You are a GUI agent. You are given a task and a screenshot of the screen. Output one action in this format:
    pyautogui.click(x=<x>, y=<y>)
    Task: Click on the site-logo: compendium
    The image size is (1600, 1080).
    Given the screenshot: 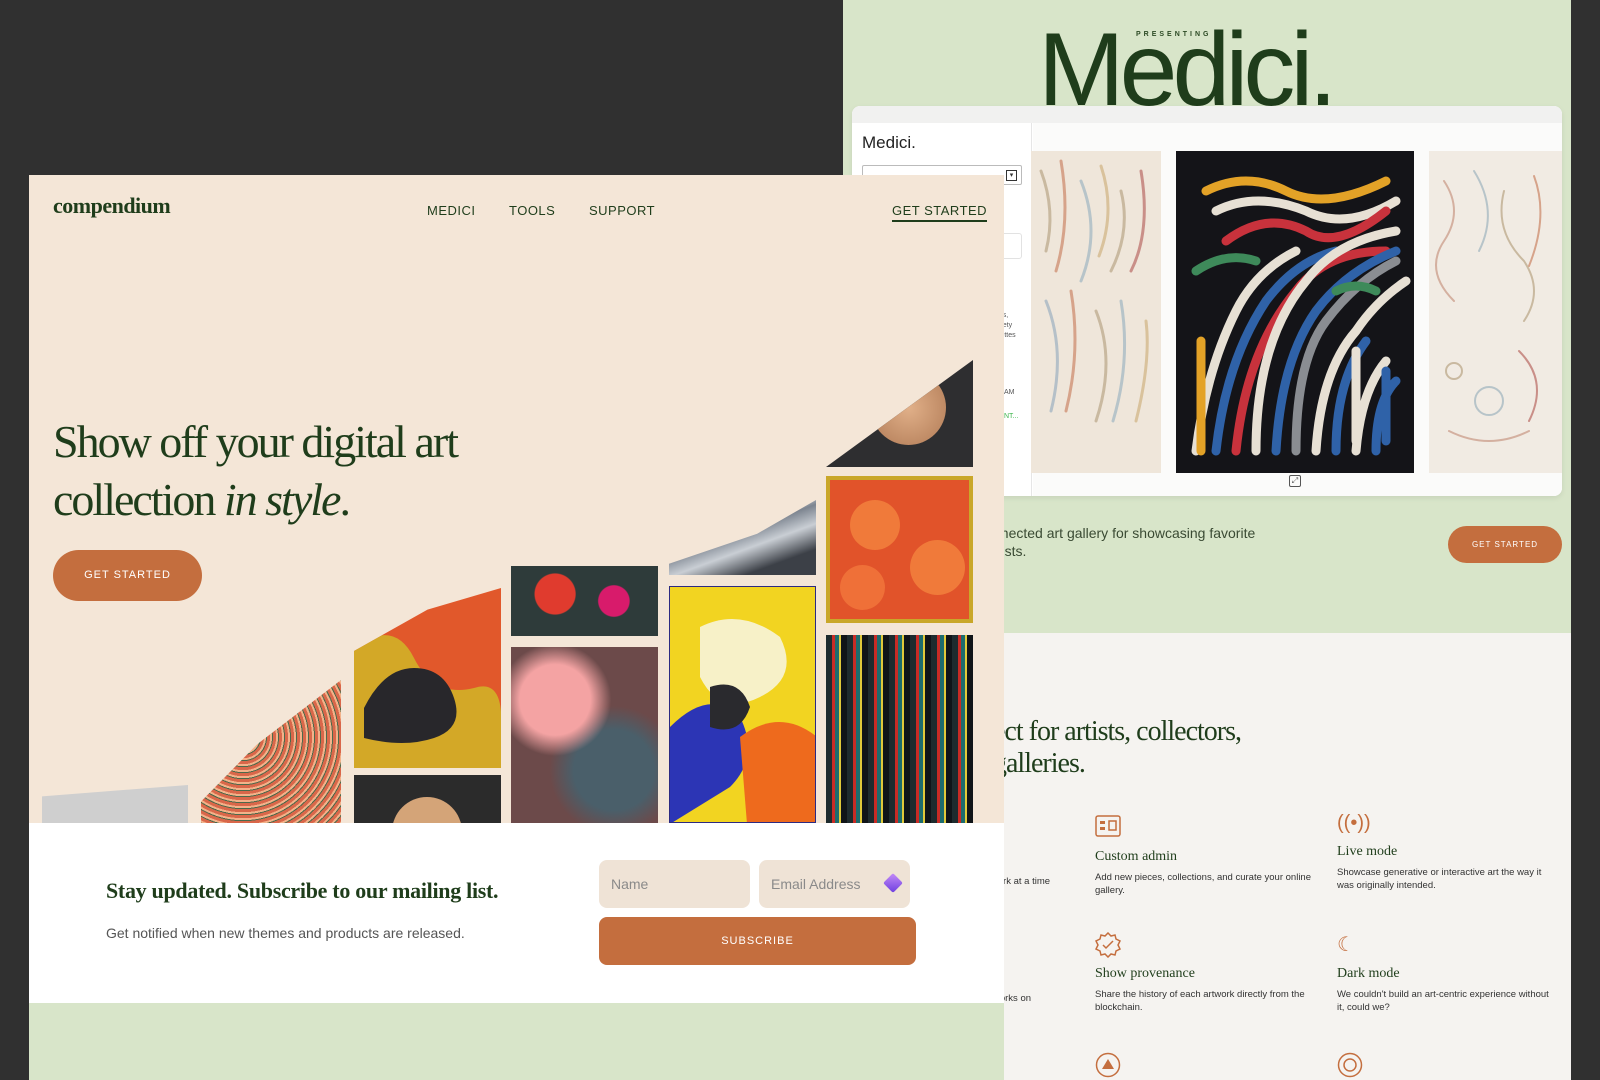 What is the action you would take?
    pyautogui.click(x=112, y=206)
    